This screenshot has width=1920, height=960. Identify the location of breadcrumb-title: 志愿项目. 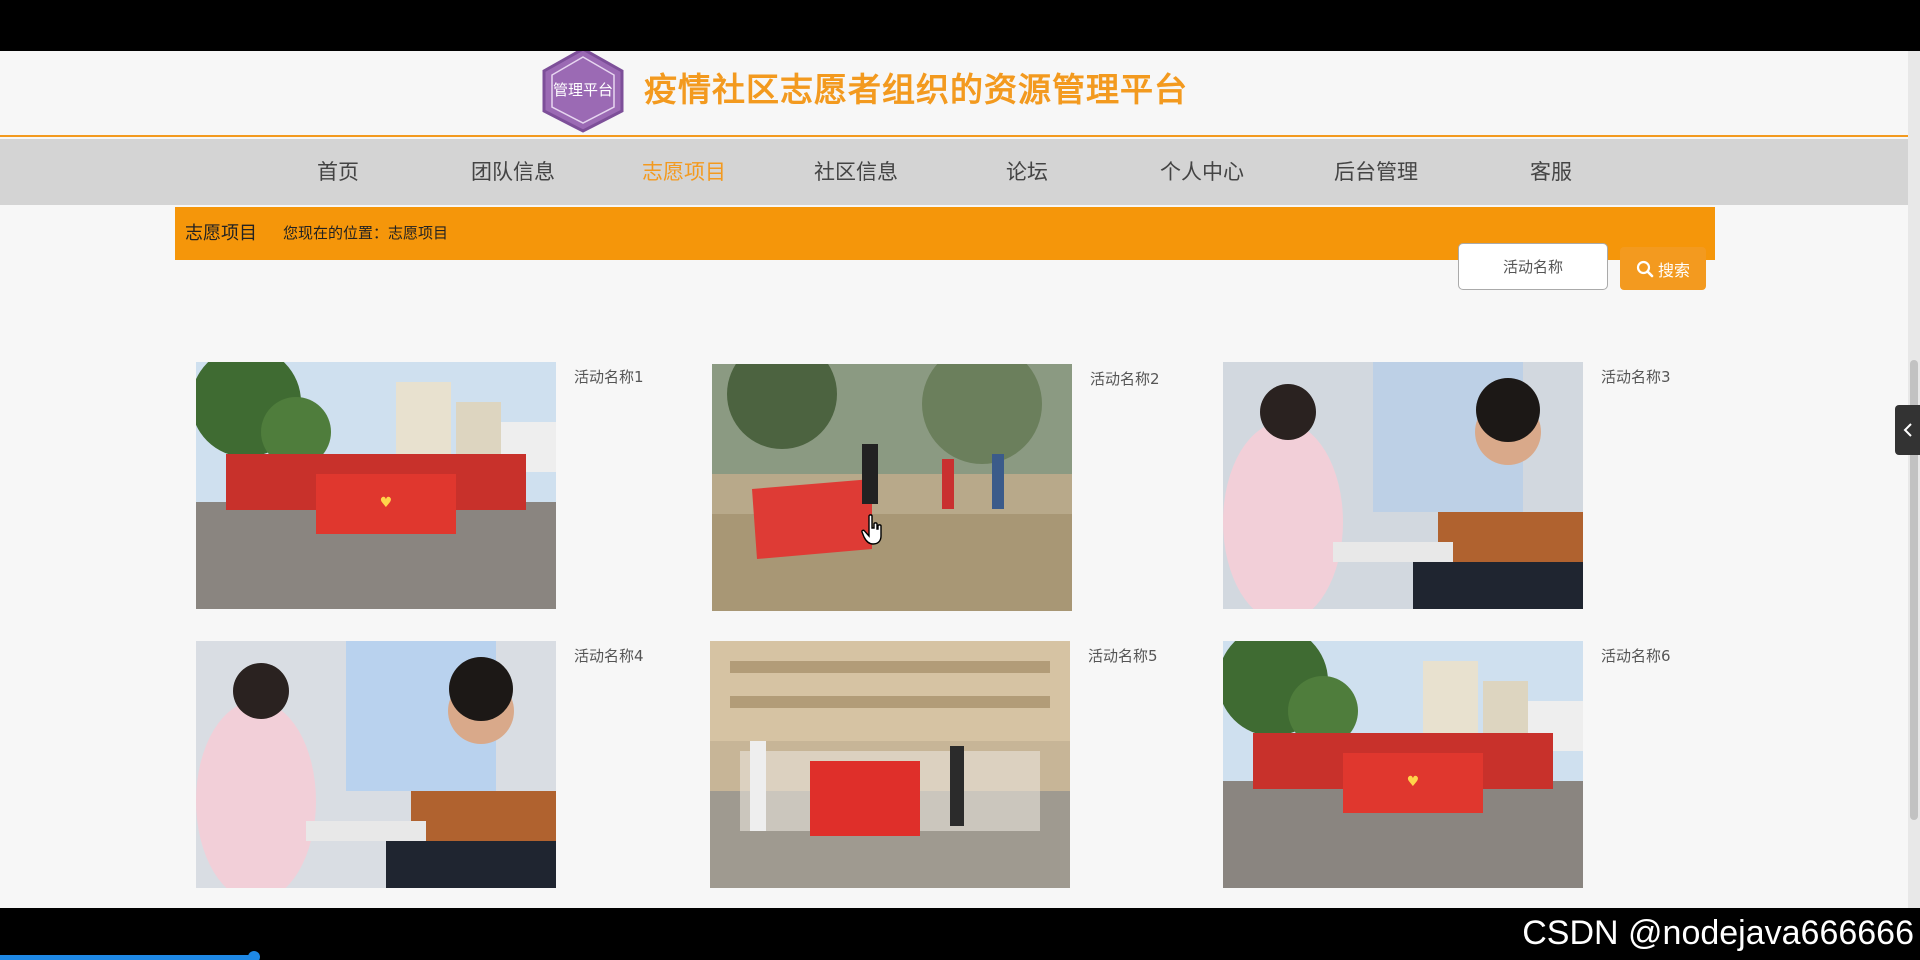
(221, 233).